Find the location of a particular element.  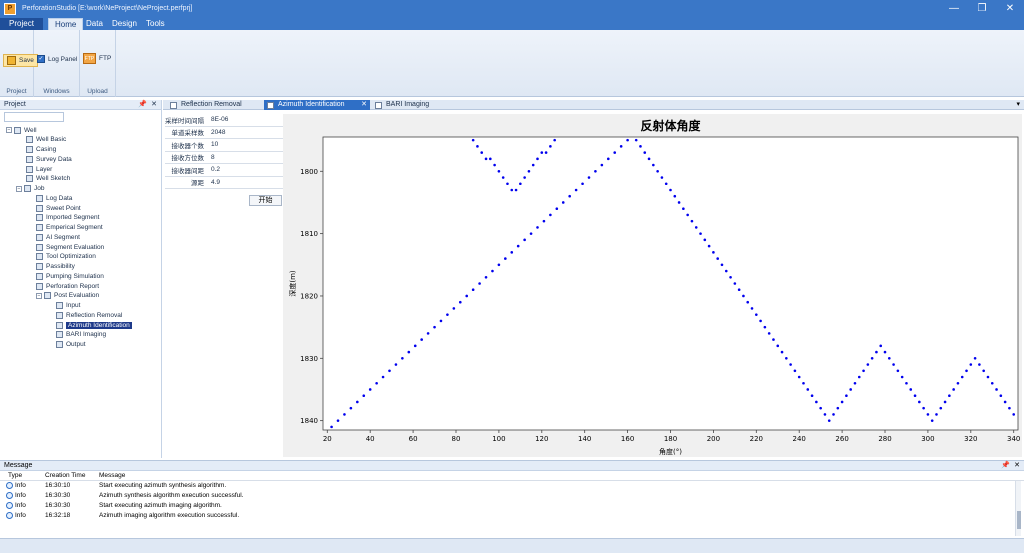

parameter-value-input: 8 is located at coordinates (245, 157).